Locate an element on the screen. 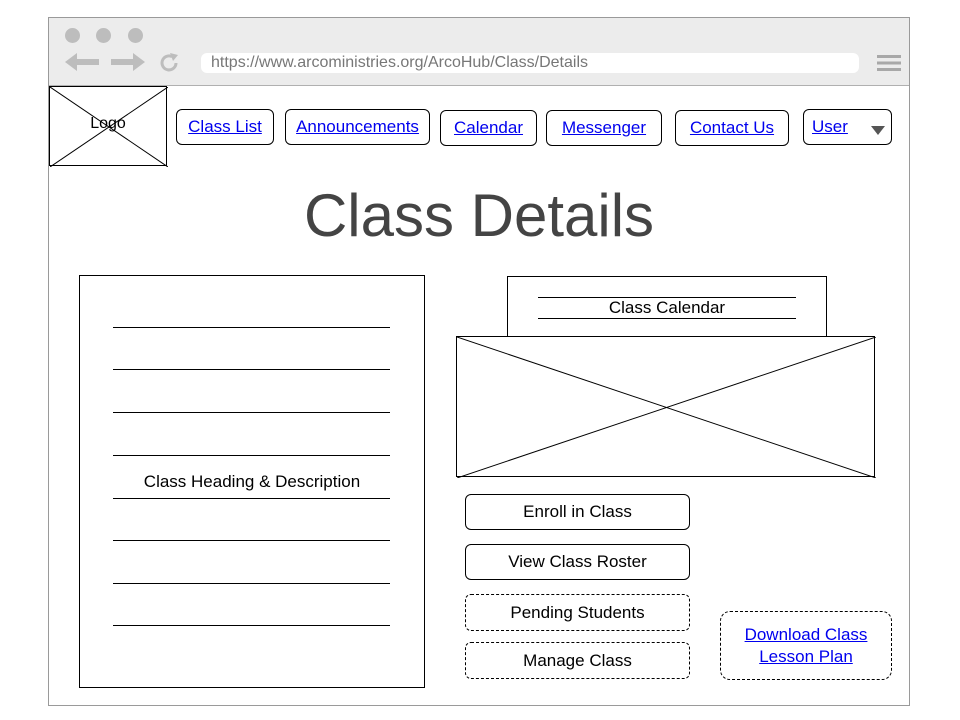  header-rule-bottom is located at coordinates (667, 318).